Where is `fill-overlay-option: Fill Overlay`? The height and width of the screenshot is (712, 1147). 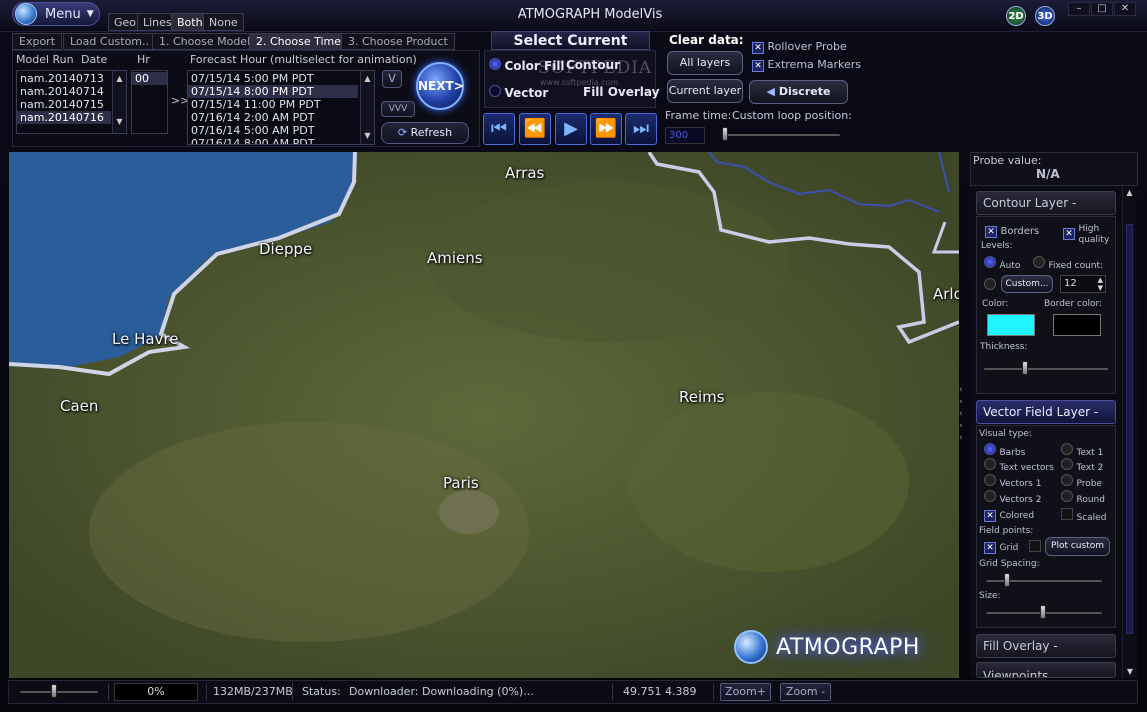 fill-overlay-option: Fill Overlay is located at coordinates (621, 92).